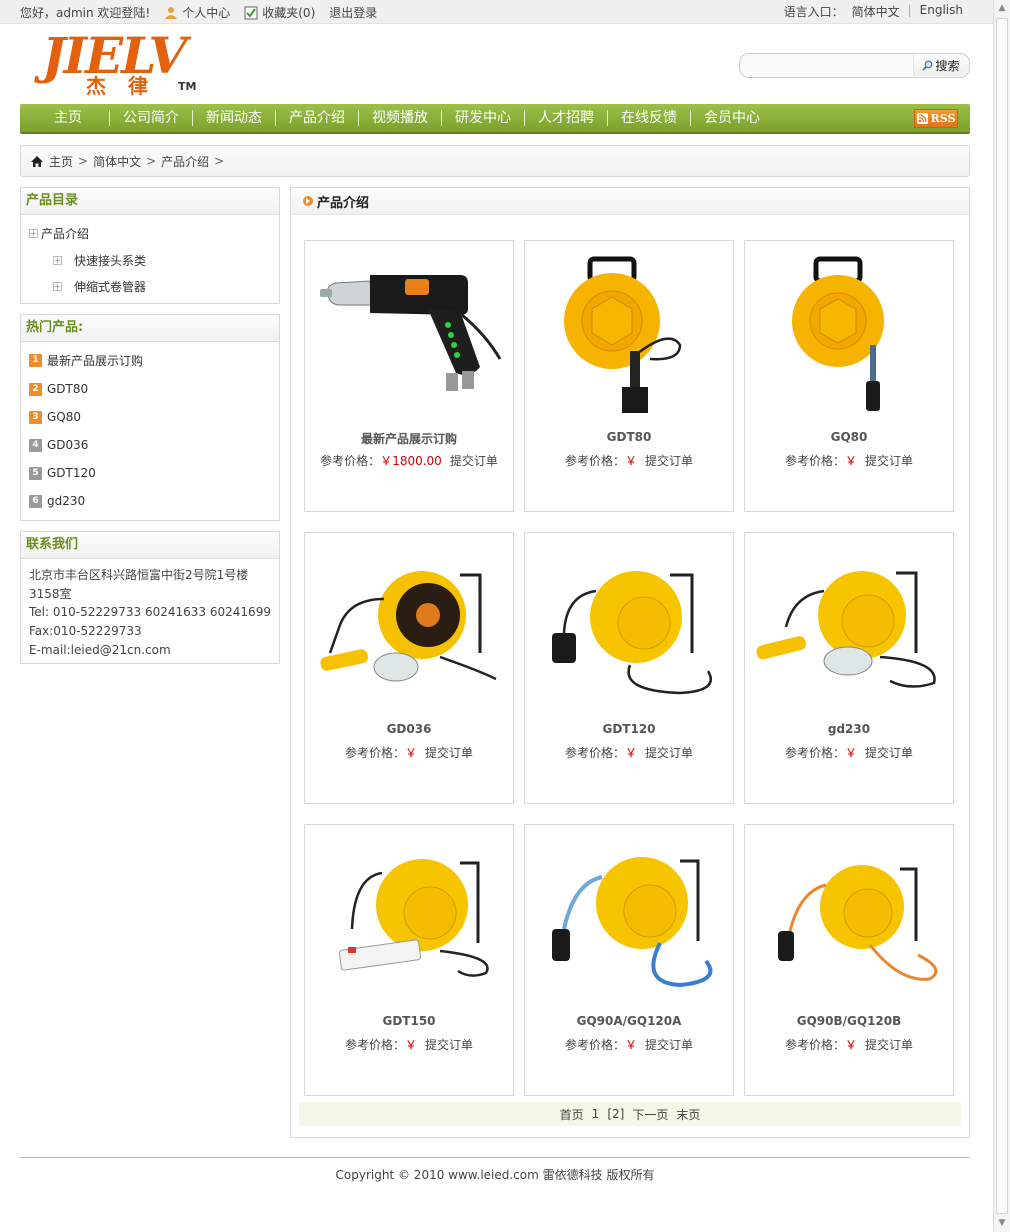 The width and height of the screenshot is (1010, 1232). I want to click on nav-item-video: 视频播放, so click(400, 118).